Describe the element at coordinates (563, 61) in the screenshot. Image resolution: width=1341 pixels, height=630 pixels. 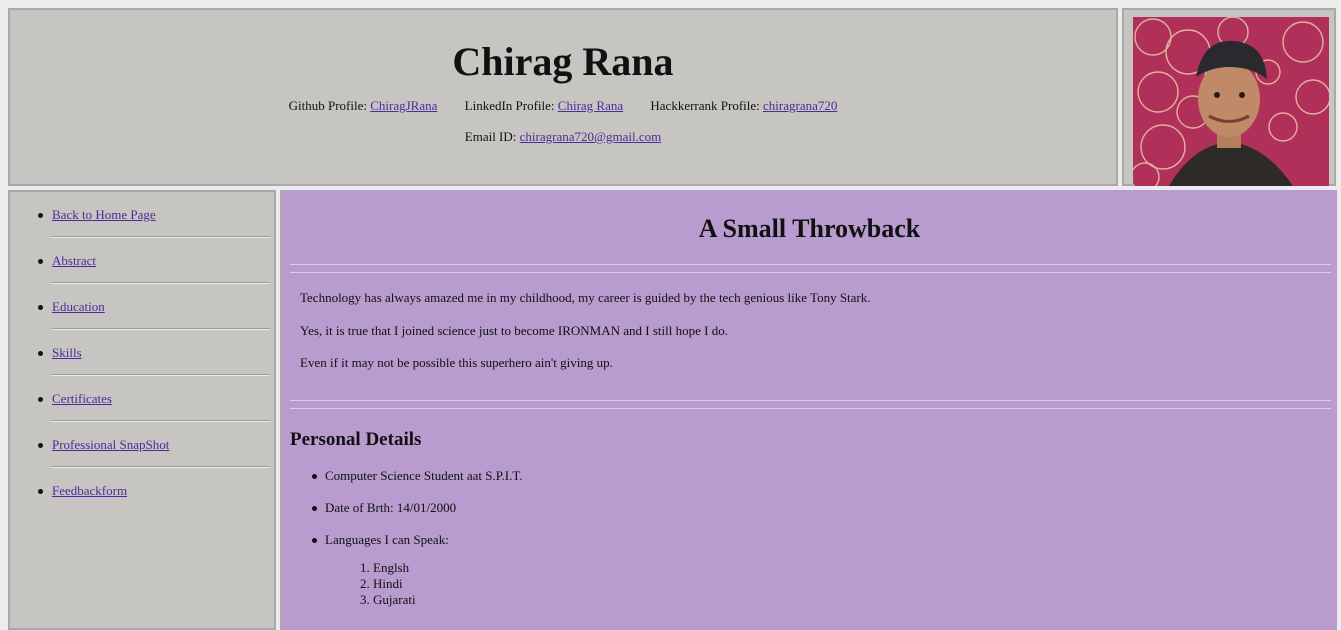
I see `page-title: Chirag Rana` at that location.